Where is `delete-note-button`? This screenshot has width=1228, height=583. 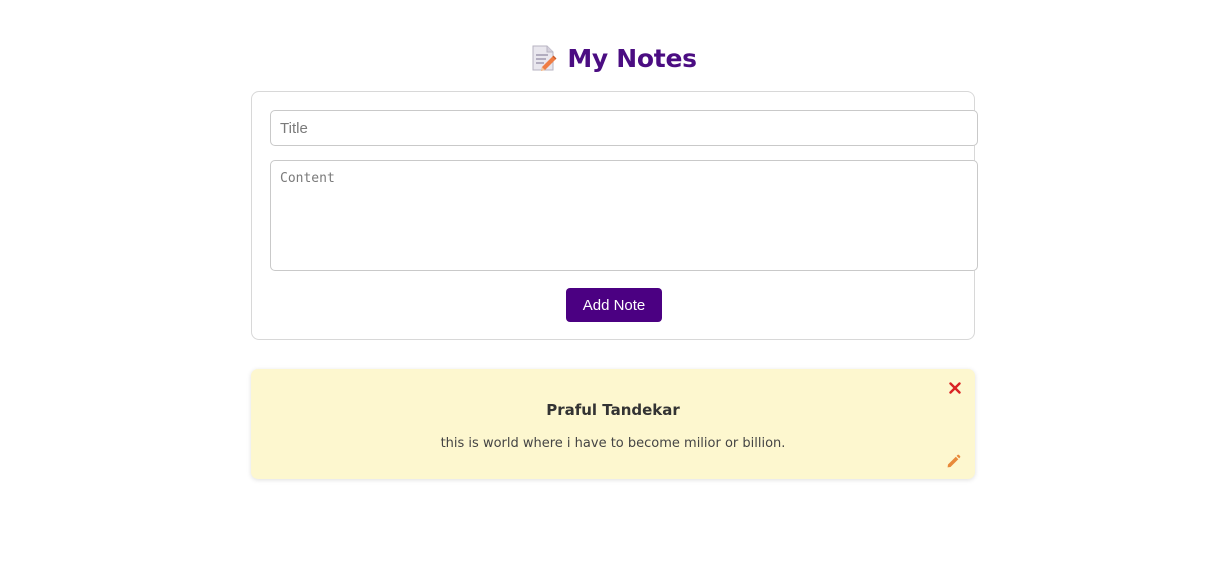
delete-note-button is located at coordinates (955, 390).